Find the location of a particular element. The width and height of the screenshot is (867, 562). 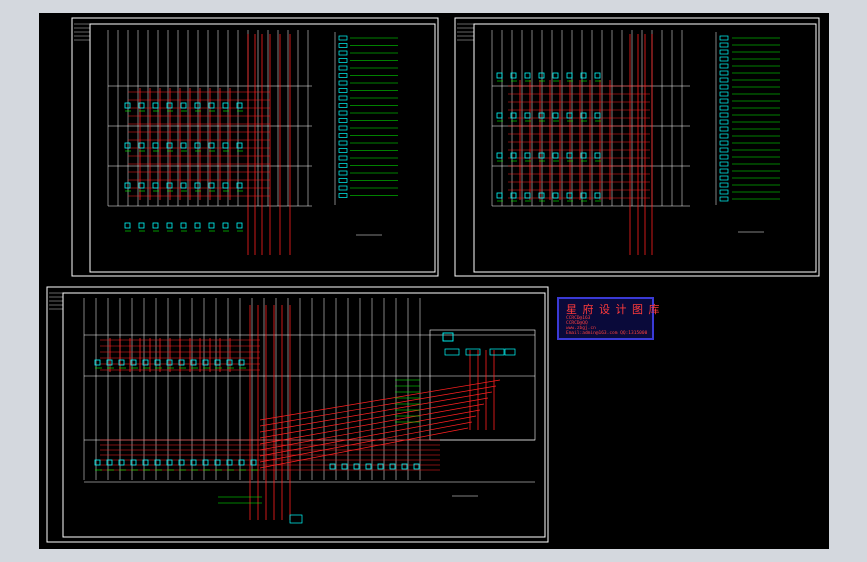

sheet3-panel is located at coordinates (482, 385).